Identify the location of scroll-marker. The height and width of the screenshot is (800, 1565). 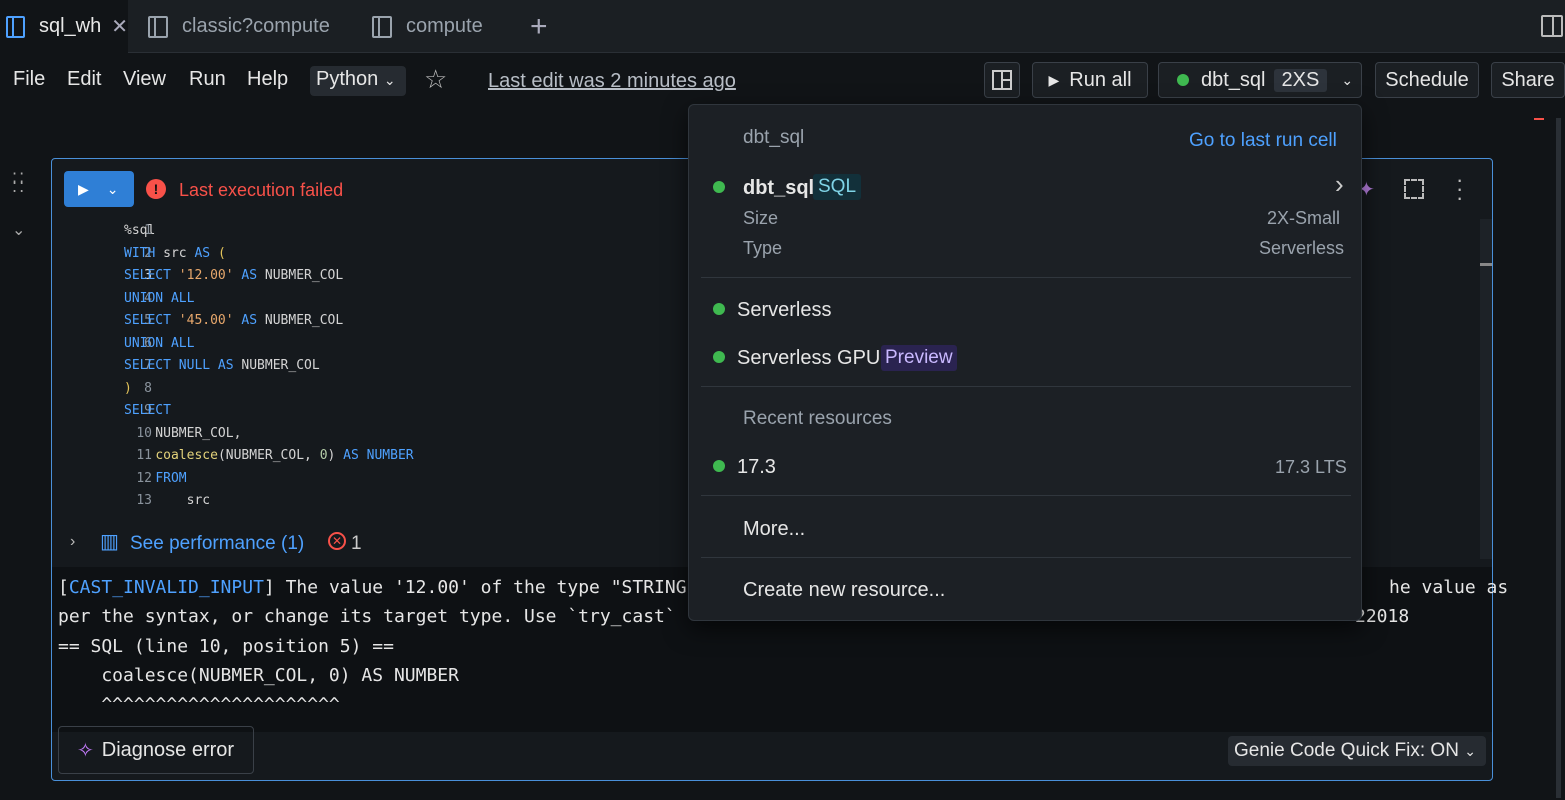
(1539, 119).